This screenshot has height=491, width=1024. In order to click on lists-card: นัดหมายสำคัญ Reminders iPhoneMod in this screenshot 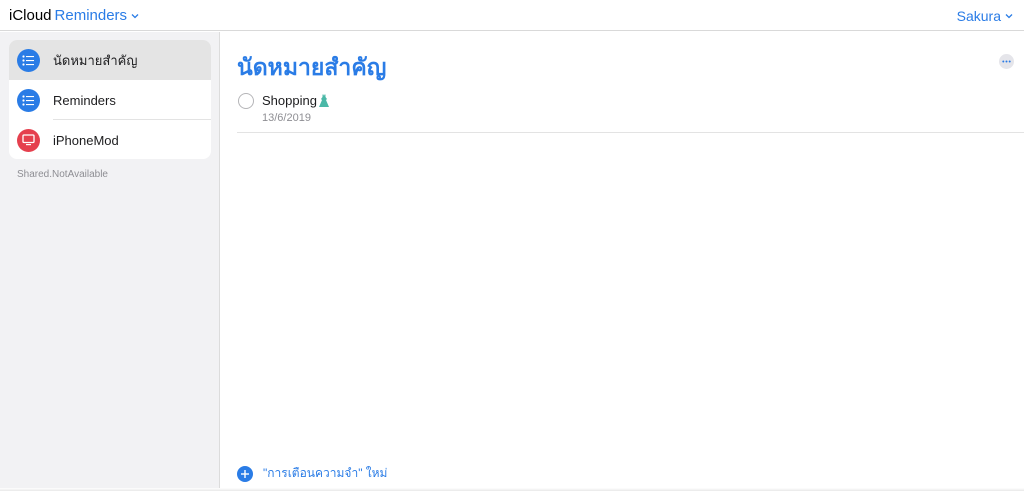, I will do `click(110, 99)`.